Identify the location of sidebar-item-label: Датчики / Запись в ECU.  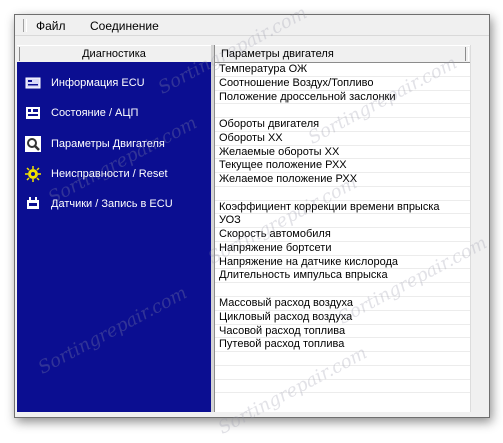
(112, 204).